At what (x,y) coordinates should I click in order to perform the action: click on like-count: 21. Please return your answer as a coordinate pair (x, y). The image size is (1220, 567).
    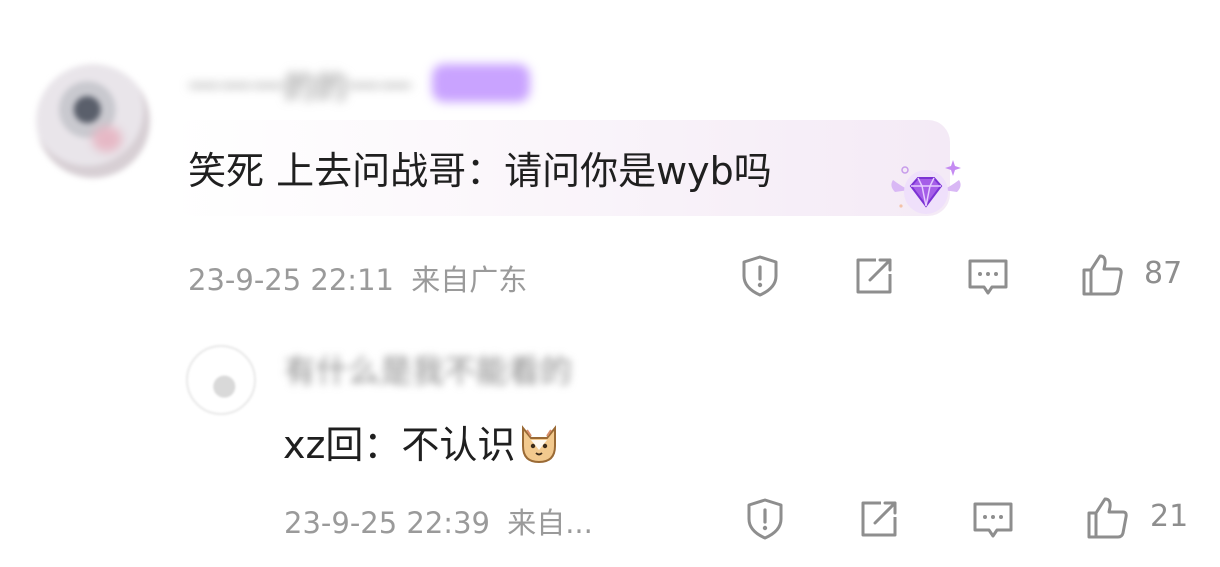
    Looking at the image, I should click on (1169, 516).